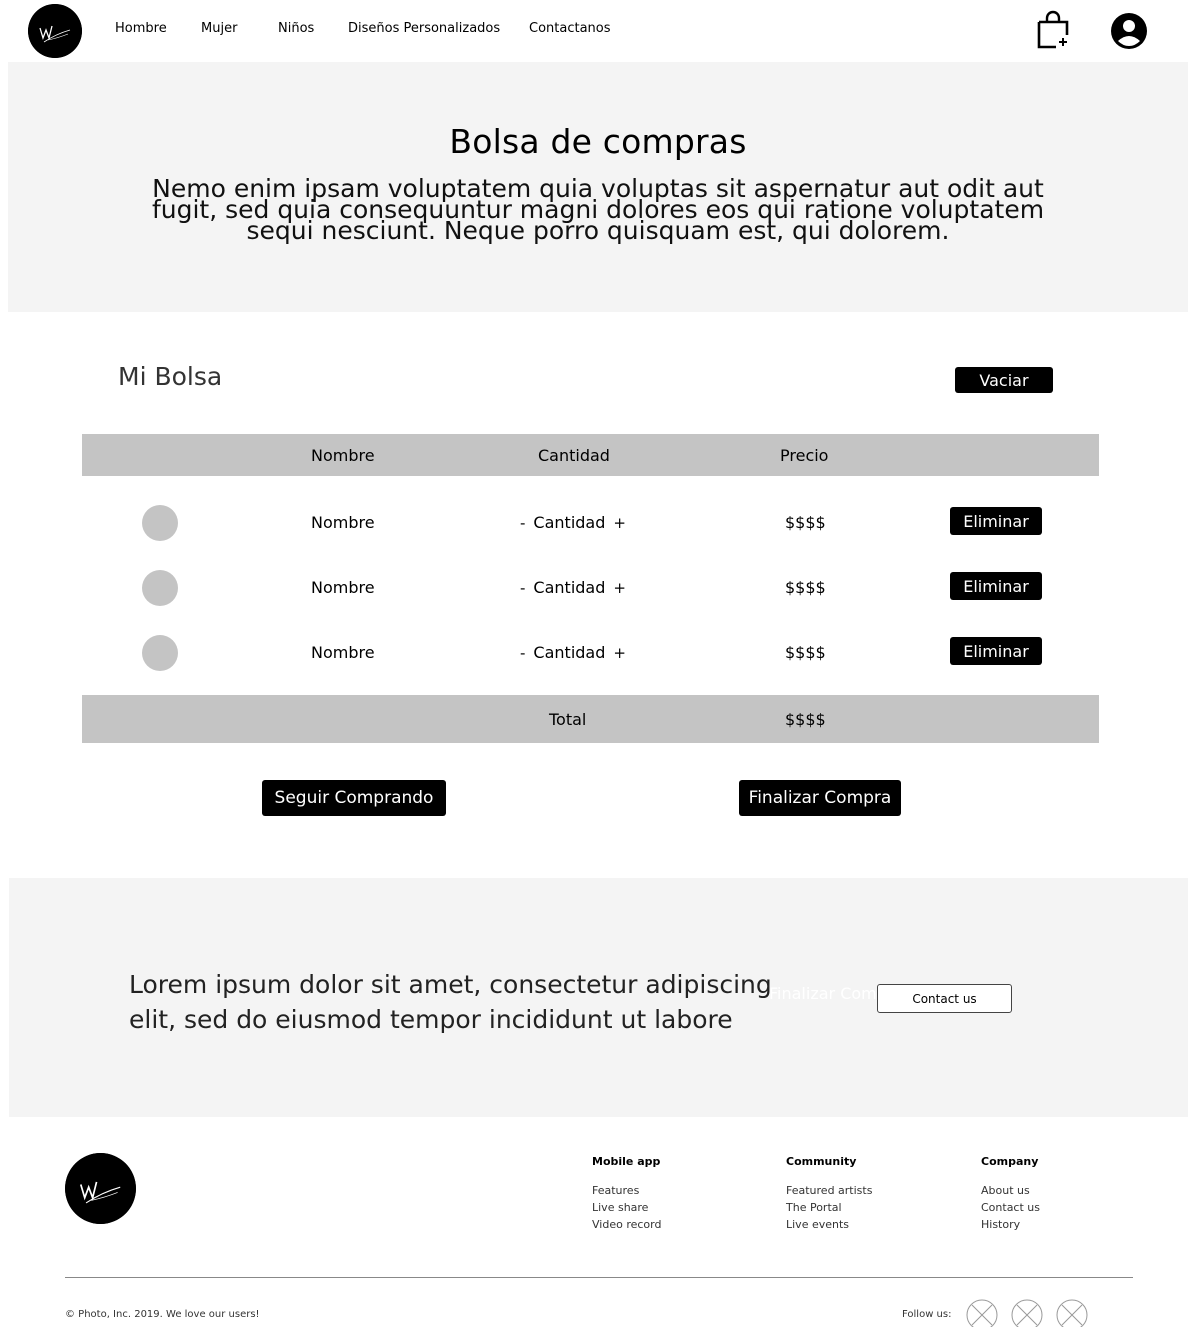  I want to click on empty-bag-button: Vaciar, so click(1004, 380).